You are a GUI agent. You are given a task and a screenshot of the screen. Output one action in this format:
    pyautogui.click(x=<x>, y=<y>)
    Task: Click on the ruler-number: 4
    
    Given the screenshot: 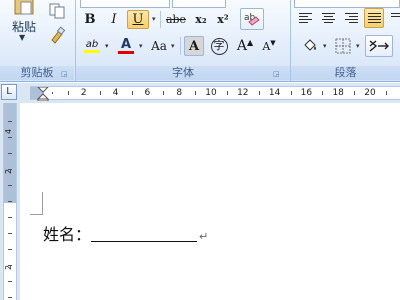 What is the action you would take?
    pyautogui.click(x=115, y=93)
    